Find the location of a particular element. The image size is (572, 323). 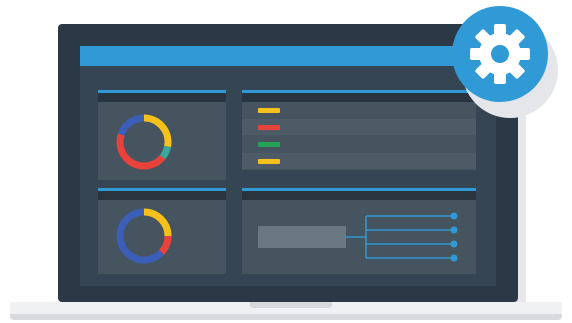

panel-top-left is located at coordinates (162, 141).